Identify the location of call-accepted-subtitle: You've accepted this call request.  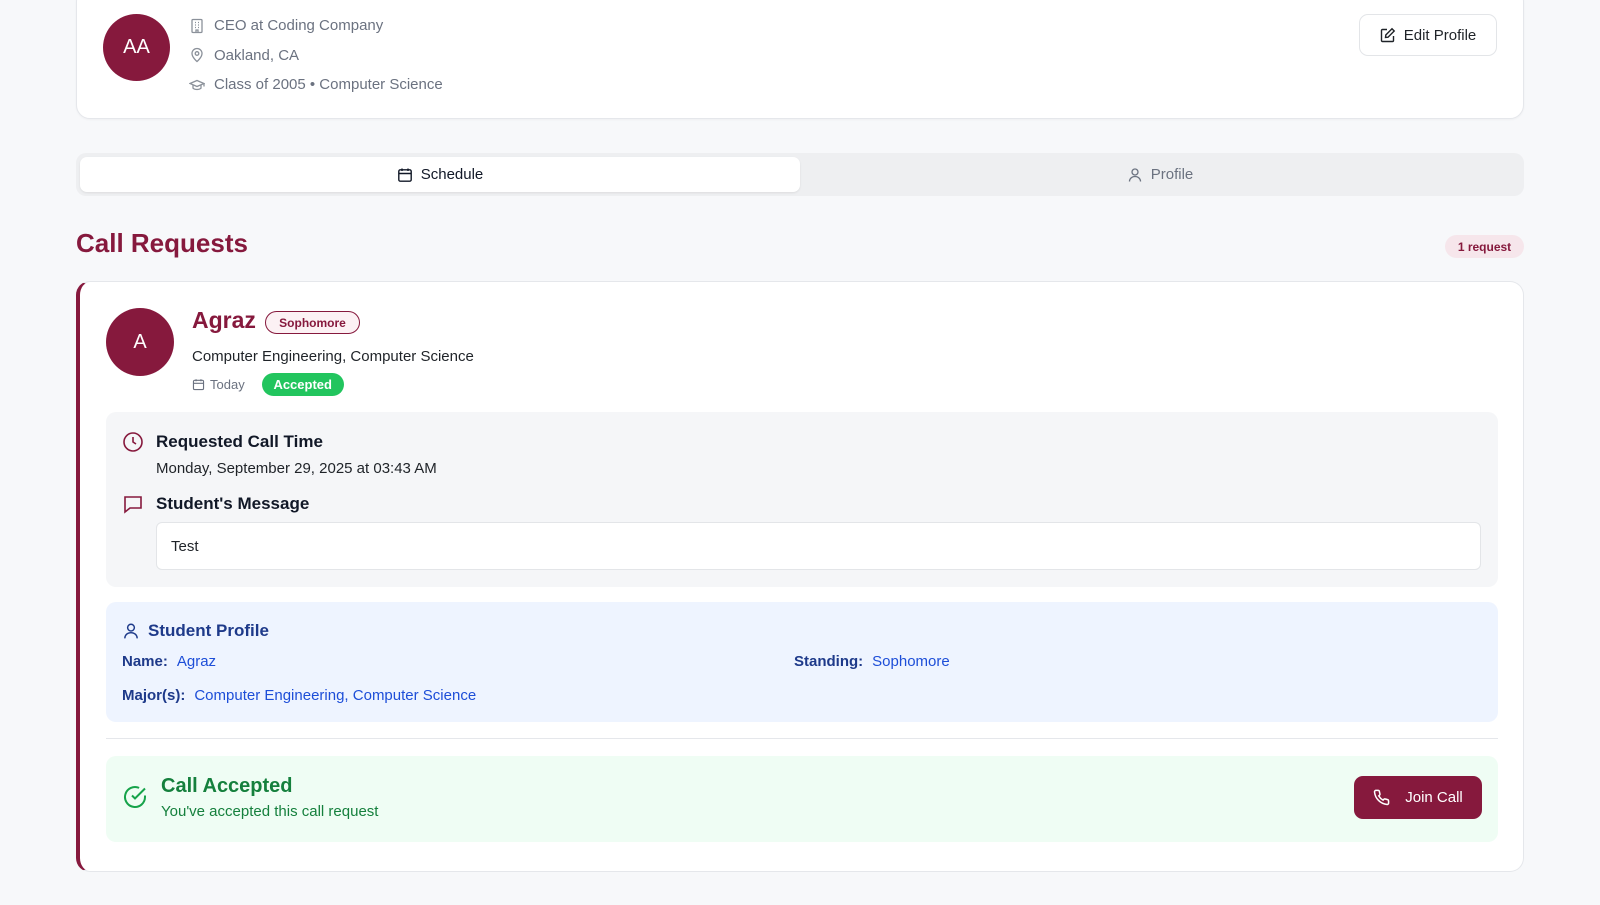
(270, 811).